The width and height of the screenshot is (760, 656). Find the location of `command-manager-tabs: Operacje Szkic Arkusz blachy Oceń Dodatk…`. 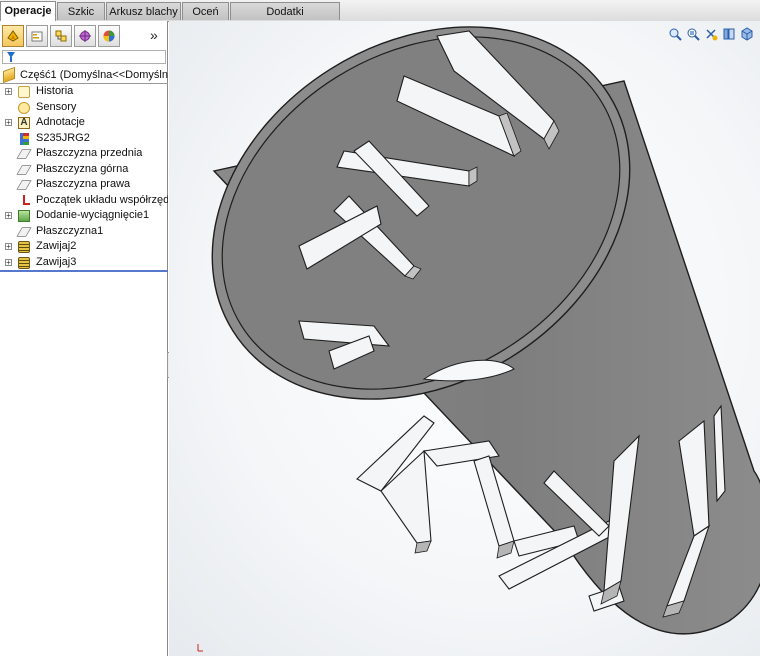

command-manager-tabs: Operacje Szkic Arkusz blachy Oceń Dodatk… is located at coordinates (380, 18).